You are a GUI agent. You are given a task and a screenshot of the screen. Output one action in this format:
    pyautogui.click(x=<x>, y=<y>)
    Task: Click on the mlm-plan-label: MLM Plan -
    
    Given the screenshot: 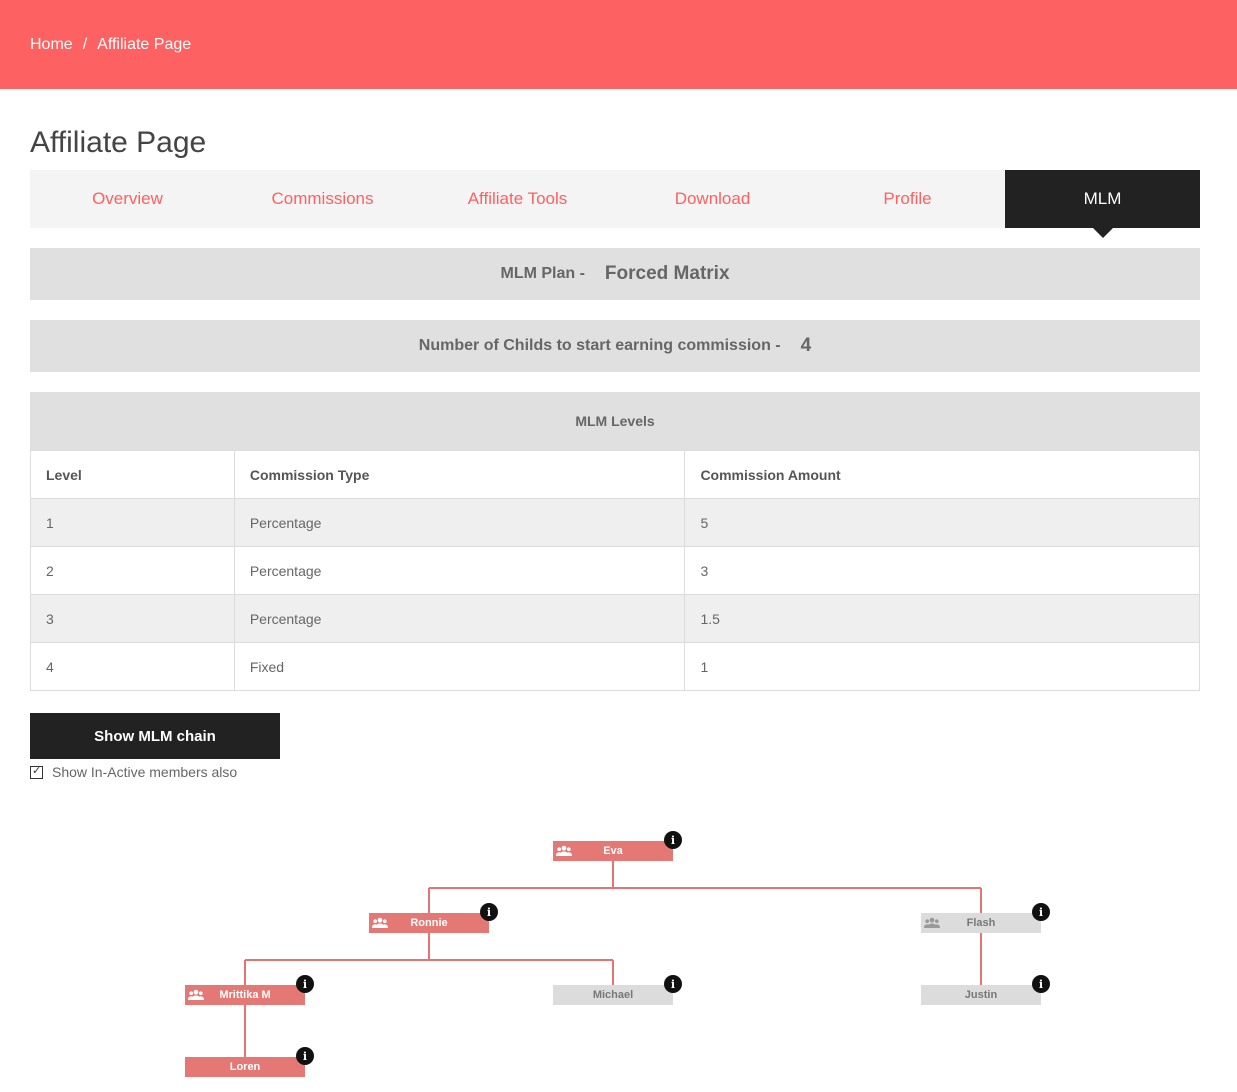 What is the action you would take?
    pyautogui.click(x=542, y=273)
    